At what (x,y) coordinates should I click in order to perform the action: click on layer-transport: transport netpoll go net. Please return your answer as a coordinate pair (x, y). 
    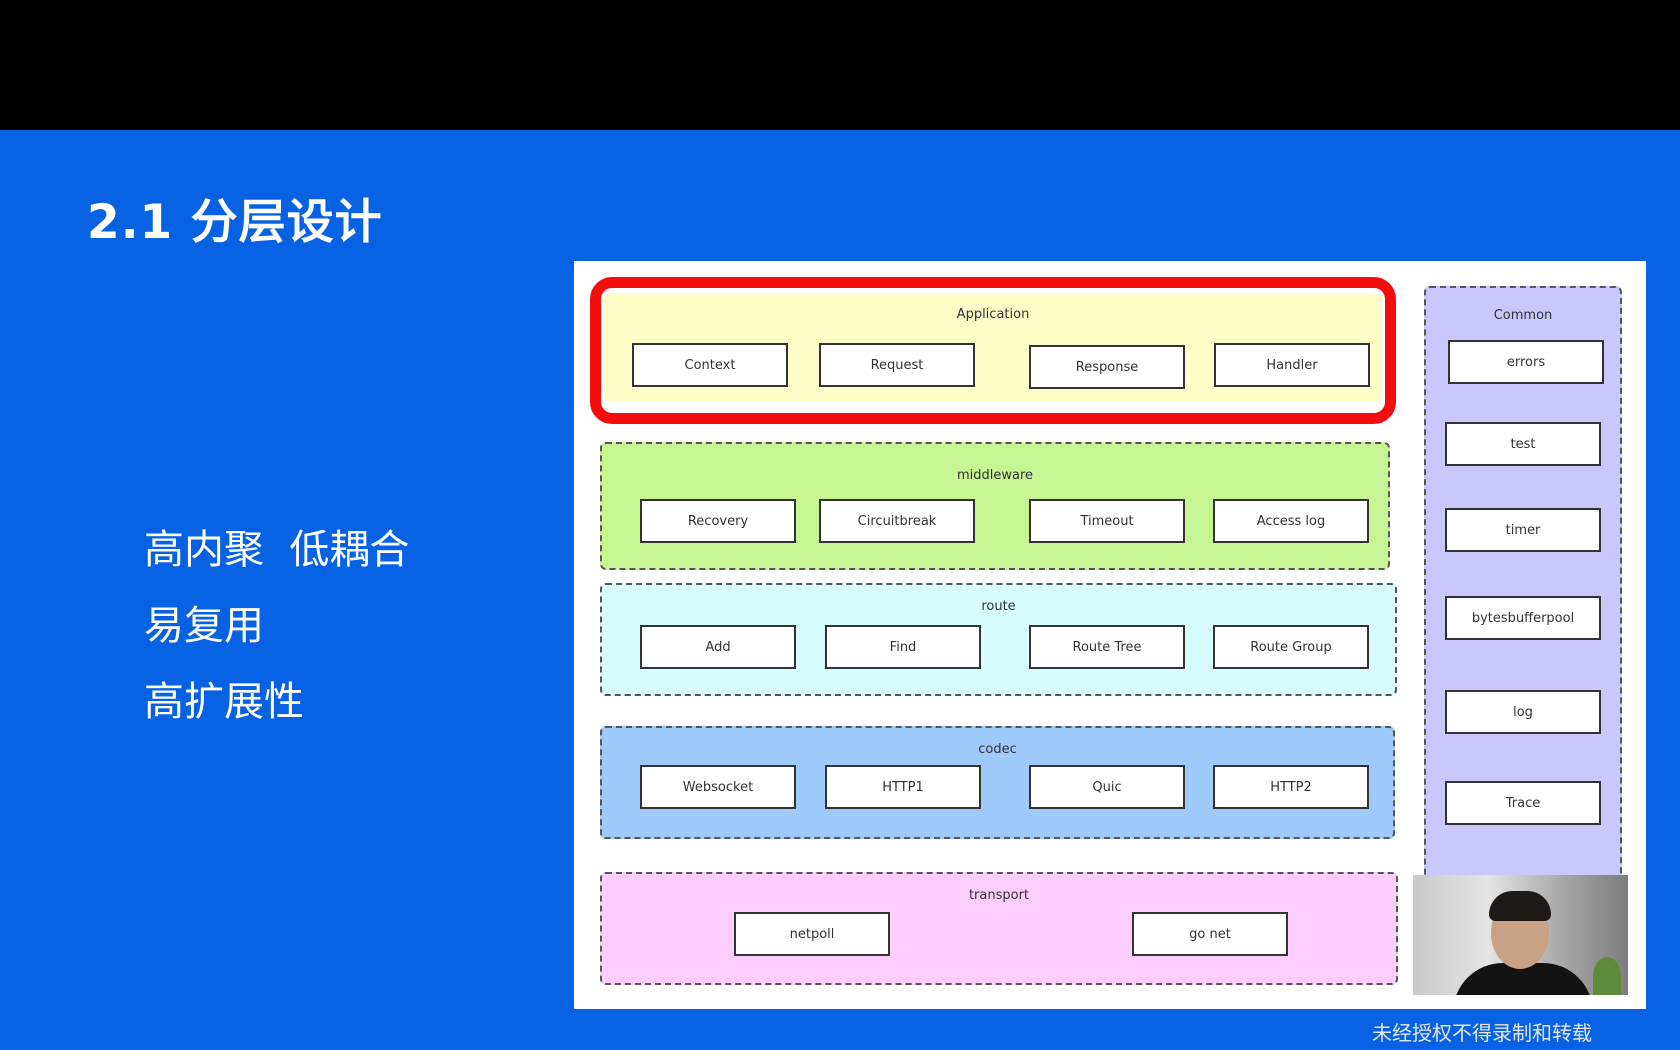
    Looking at the image, I should click on (999, 928).